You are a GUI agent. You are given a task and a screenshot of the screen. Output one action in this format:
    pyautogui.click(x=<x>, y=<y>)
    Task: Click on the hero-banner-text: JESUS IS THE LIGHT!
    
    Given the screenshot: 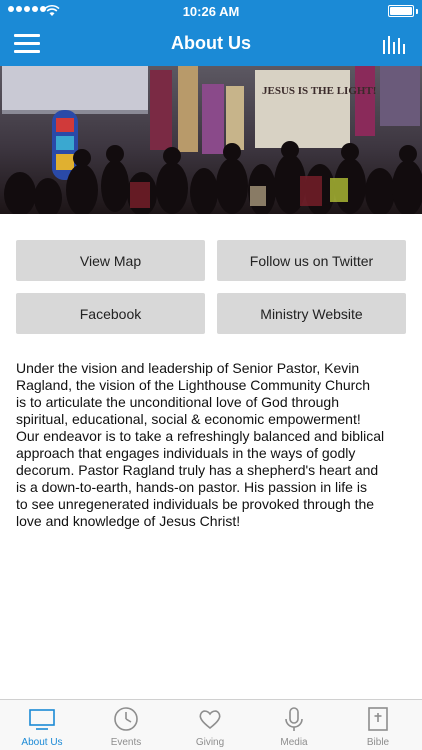 What is the action you would take?
    pyautogui.click(x=319, y=91)
    